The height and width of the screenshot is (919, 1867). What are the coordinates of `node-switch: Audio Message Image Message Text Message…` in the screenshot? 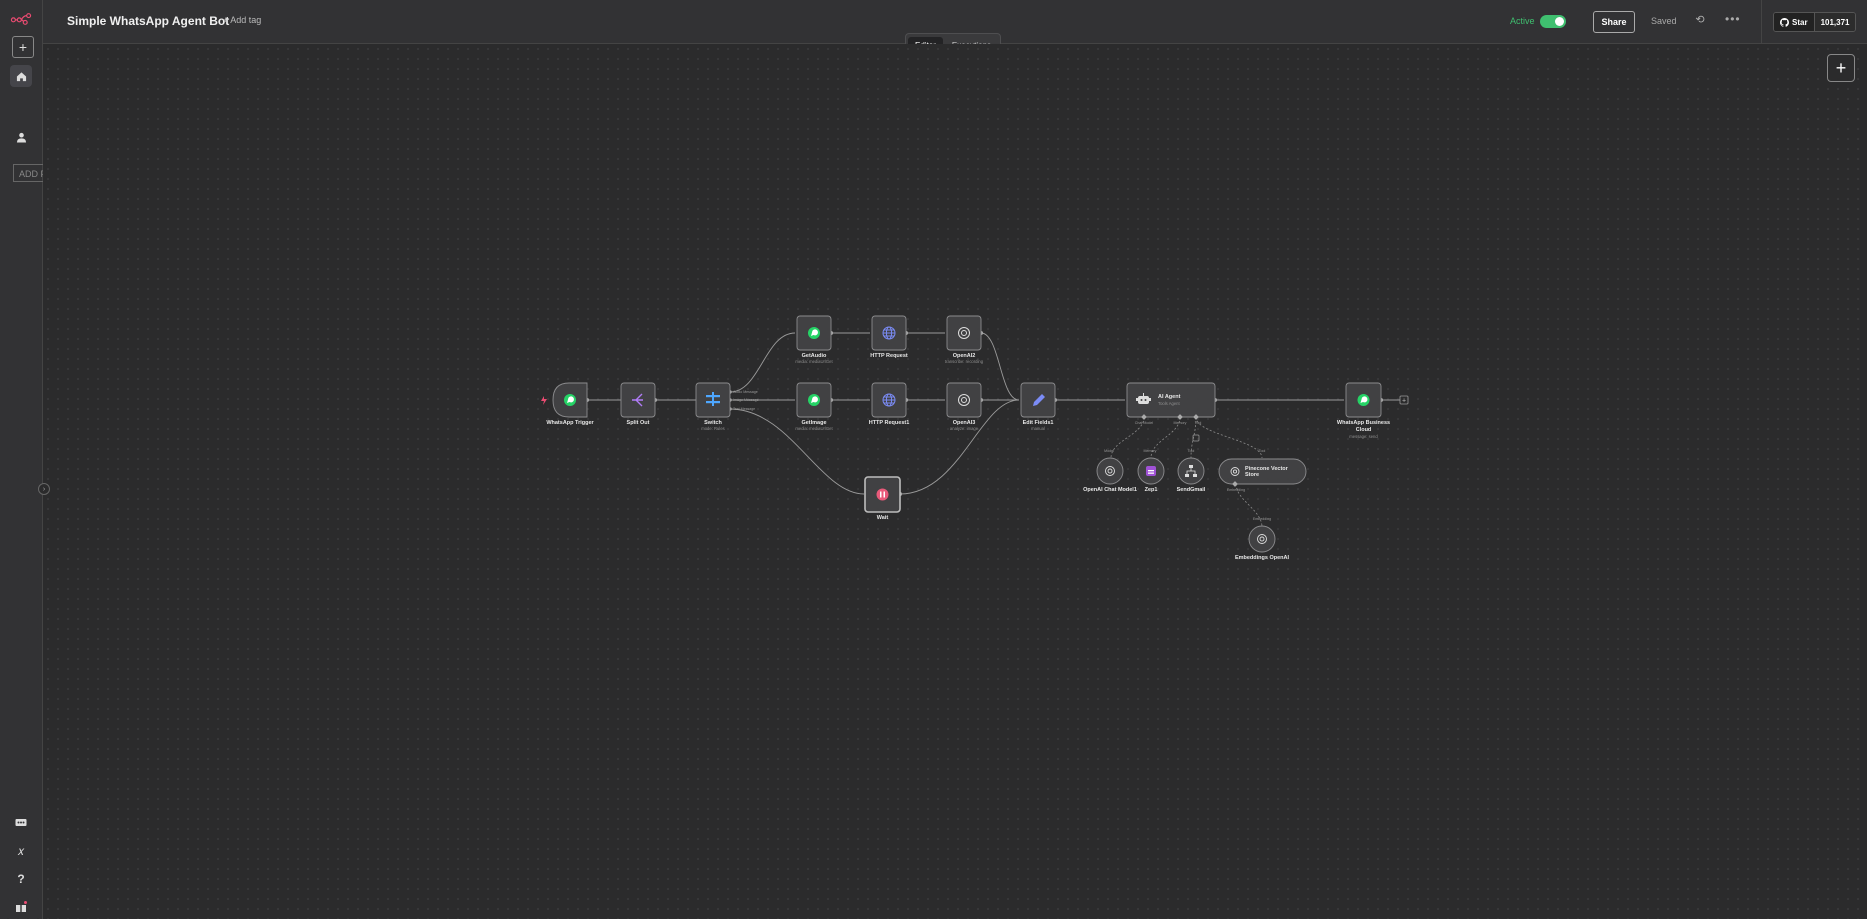 It's located at (727, 406).